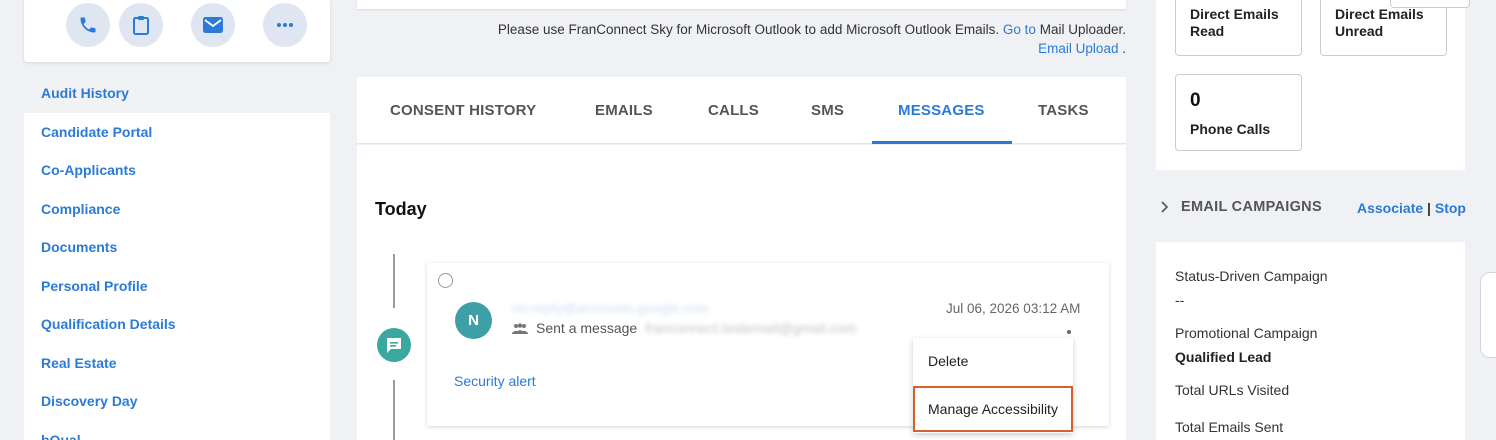 The image size is (1496, 440). What do you see at coordinates (177, 324) in the screenshot?
I see `sidebar-item-qualification-details: Qualification Details` at bounding box center [177, 324].